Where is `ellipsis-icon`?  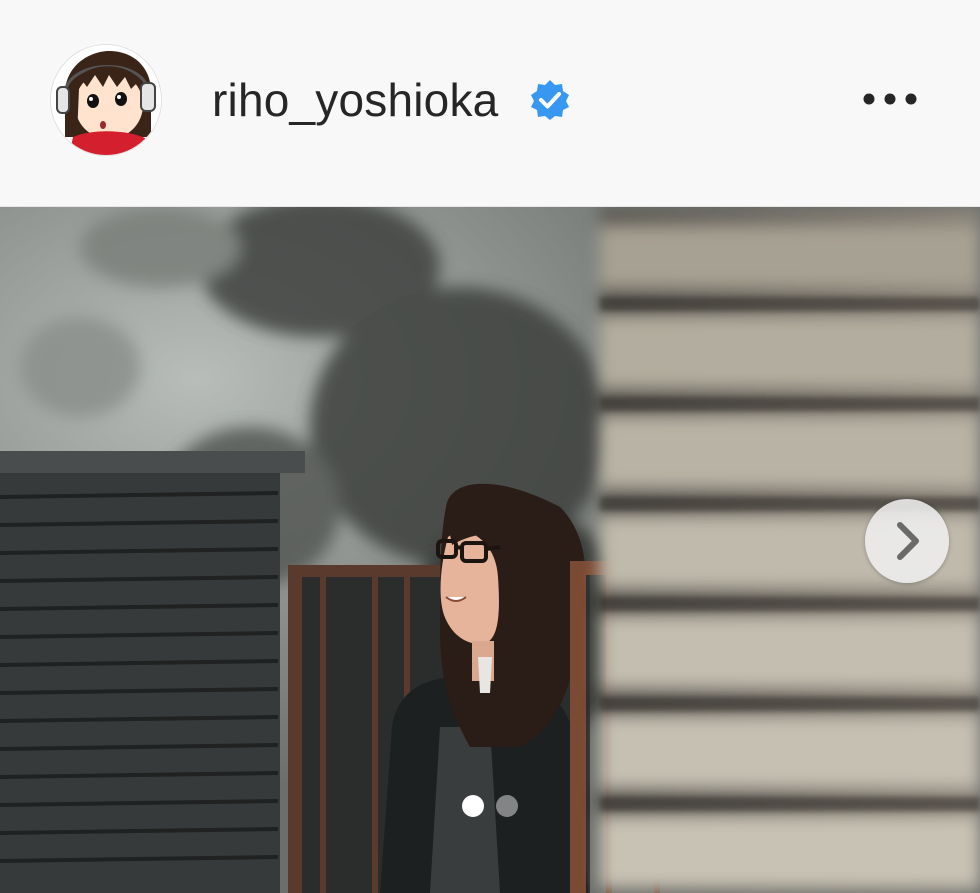
ellipsis-icon is located at coordinates (890, 99).